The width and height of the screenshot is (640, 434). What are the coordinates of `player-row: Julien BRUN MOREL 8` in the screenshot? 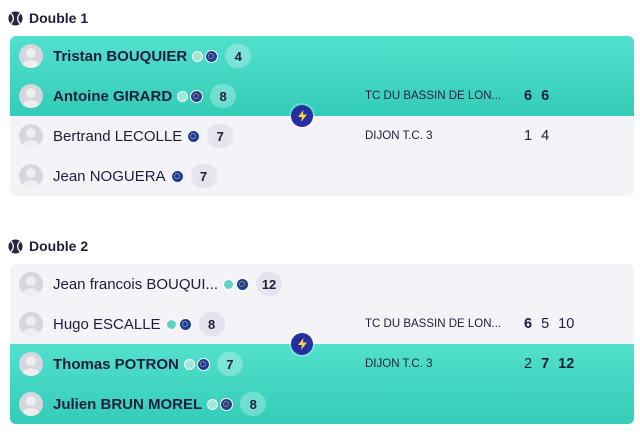 It's located at (138, 404).